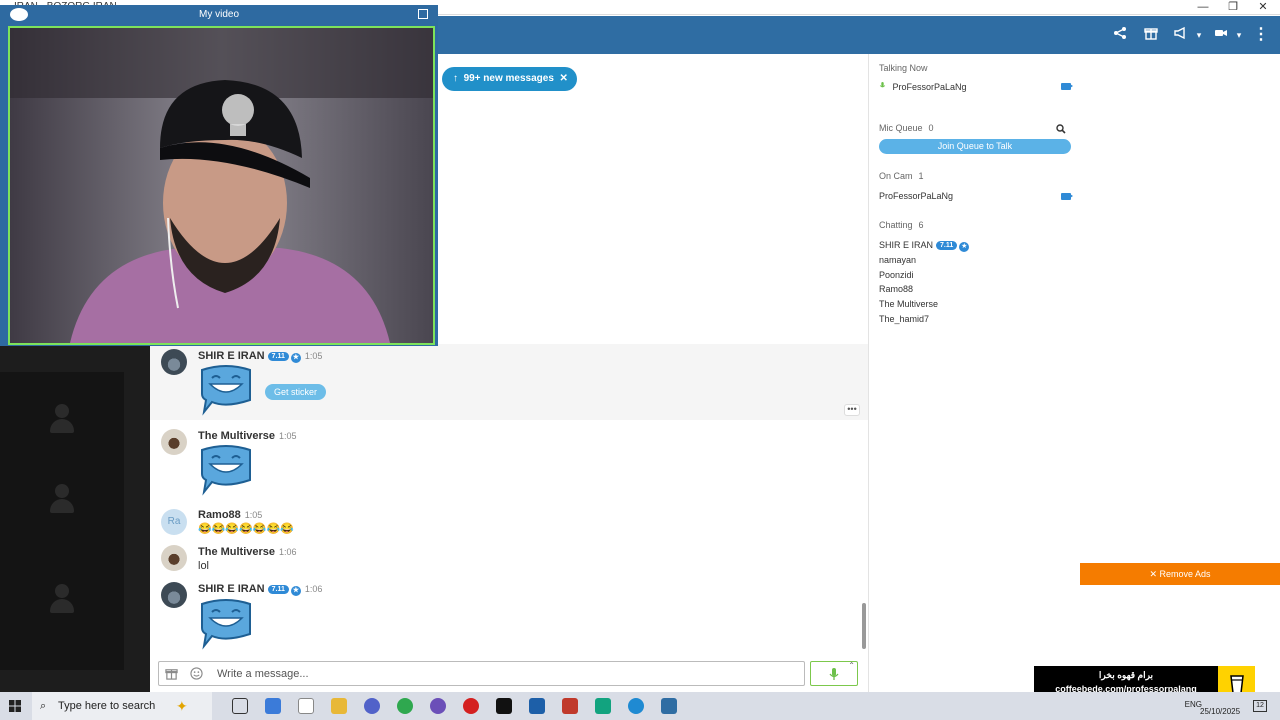  I want to click on clock-date: 25/10/2025, so click(1220, 711).